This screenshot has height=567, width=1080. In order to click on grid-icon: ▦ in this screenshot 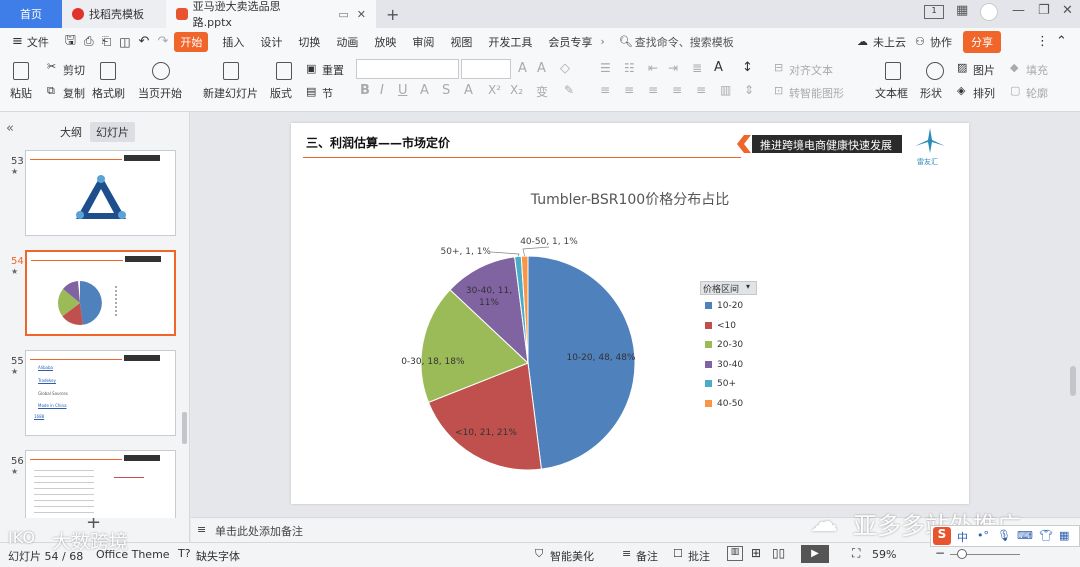, I will do `click(962, 10)`.